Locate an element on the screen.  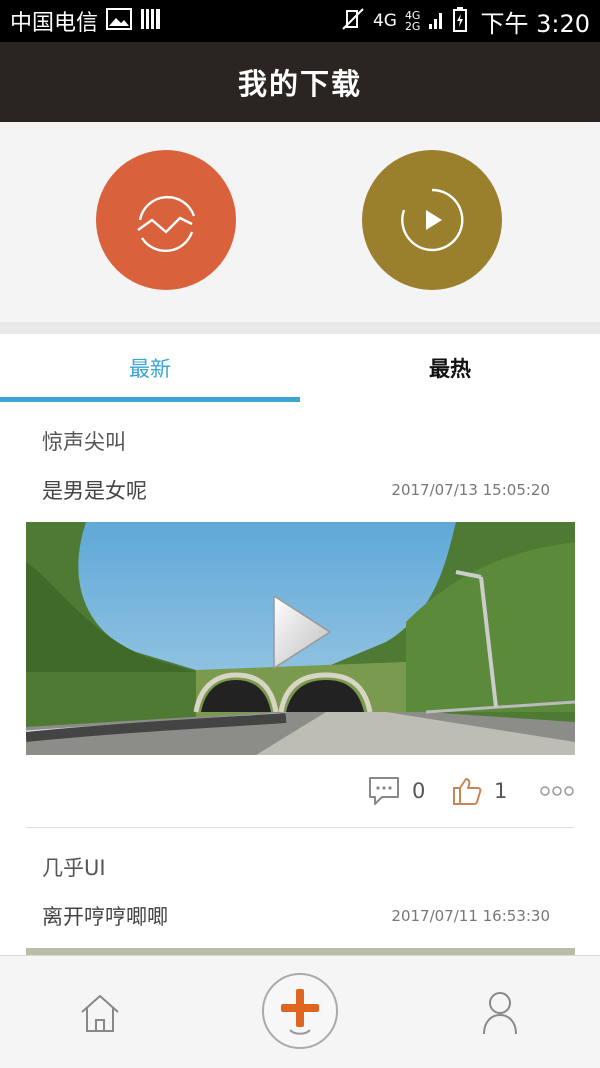
bottom-nav is located at coordinates (300, 1011).